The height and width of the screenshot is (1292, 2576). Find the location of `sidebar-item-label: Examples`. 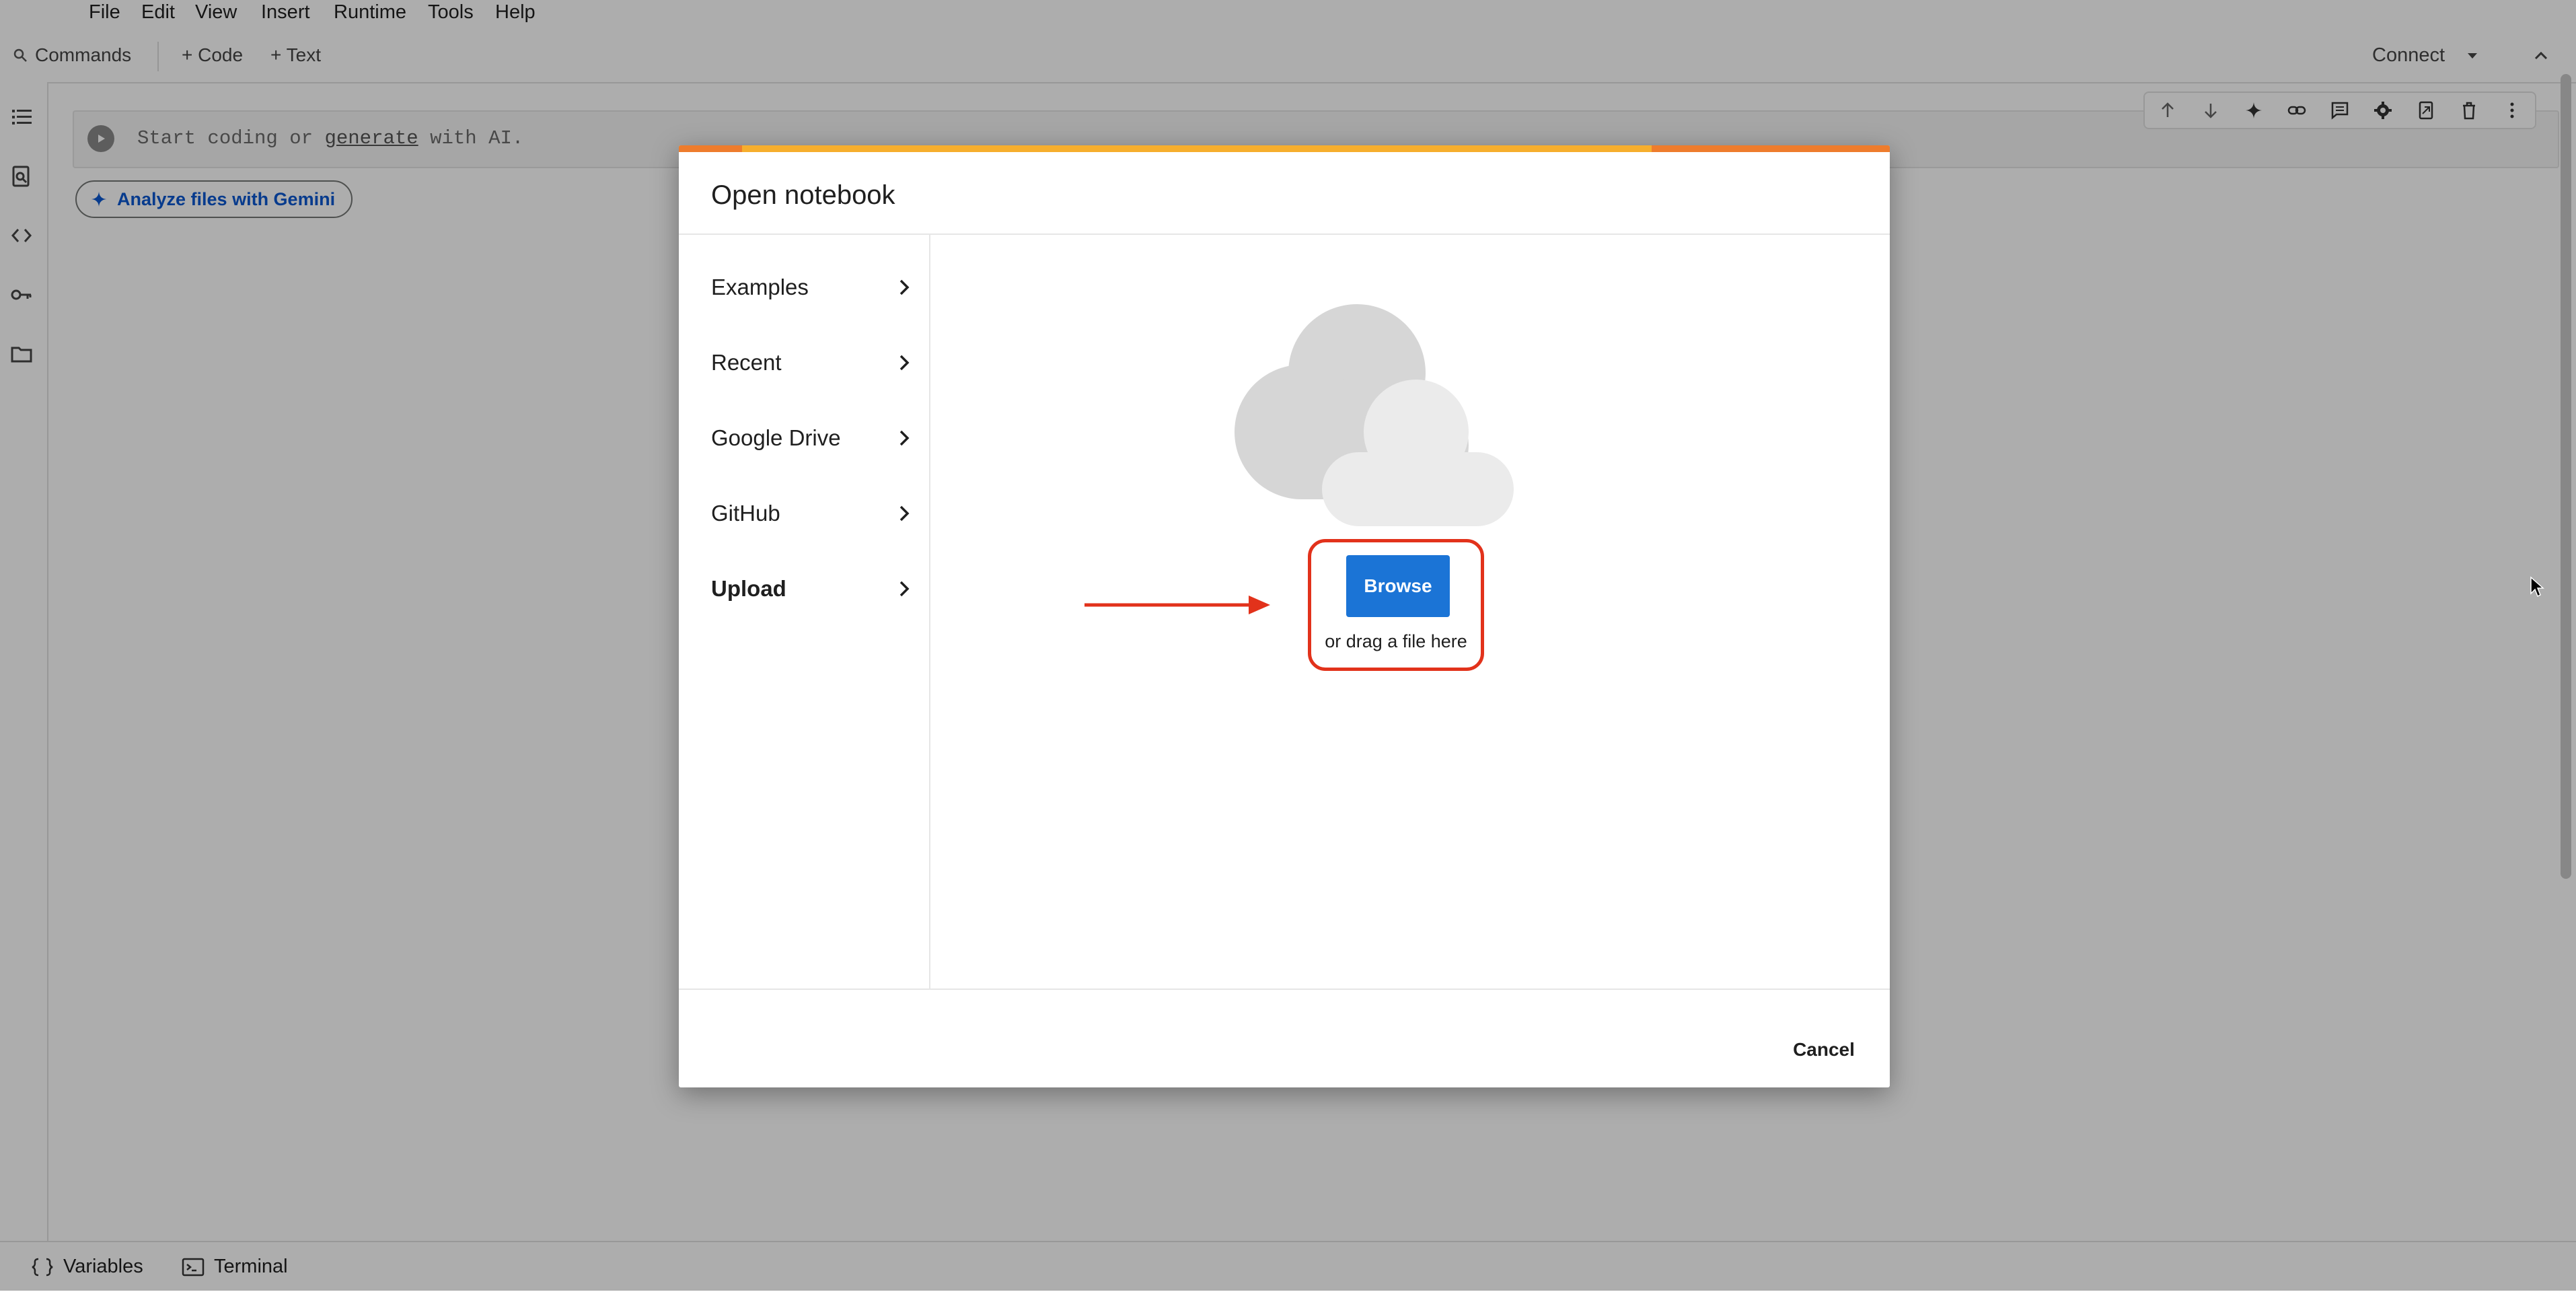

sidebar-item-label: Examples is located at coordinates (760, 287).